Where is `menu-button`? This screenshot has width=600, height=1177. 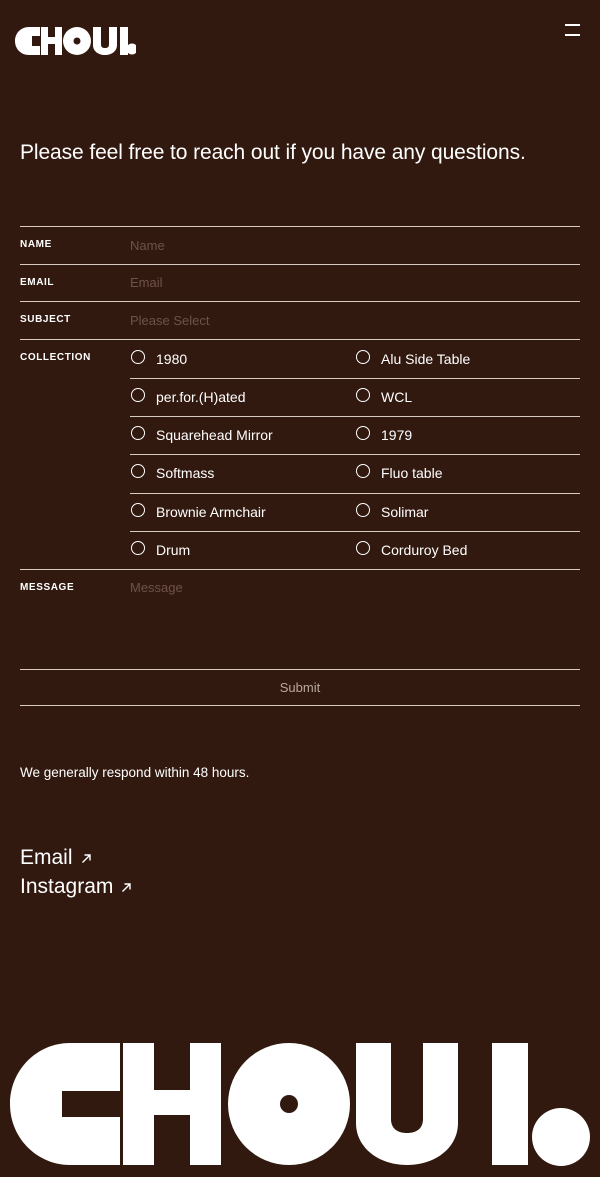
menu-button is located at coordinates (573, 32).